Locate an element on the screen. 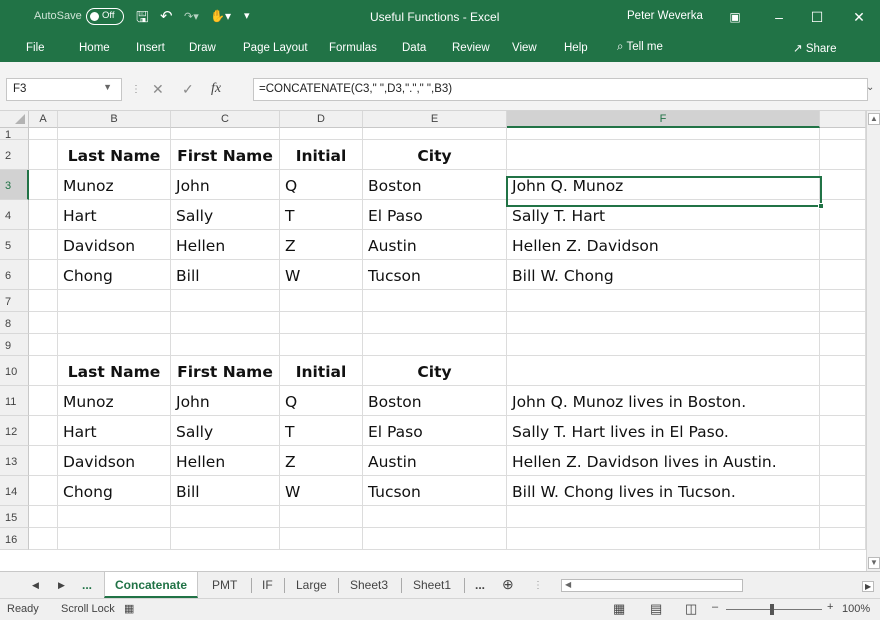 The image size is (880, 620). empty-cell-a1 is located at coordinates (43, 134).